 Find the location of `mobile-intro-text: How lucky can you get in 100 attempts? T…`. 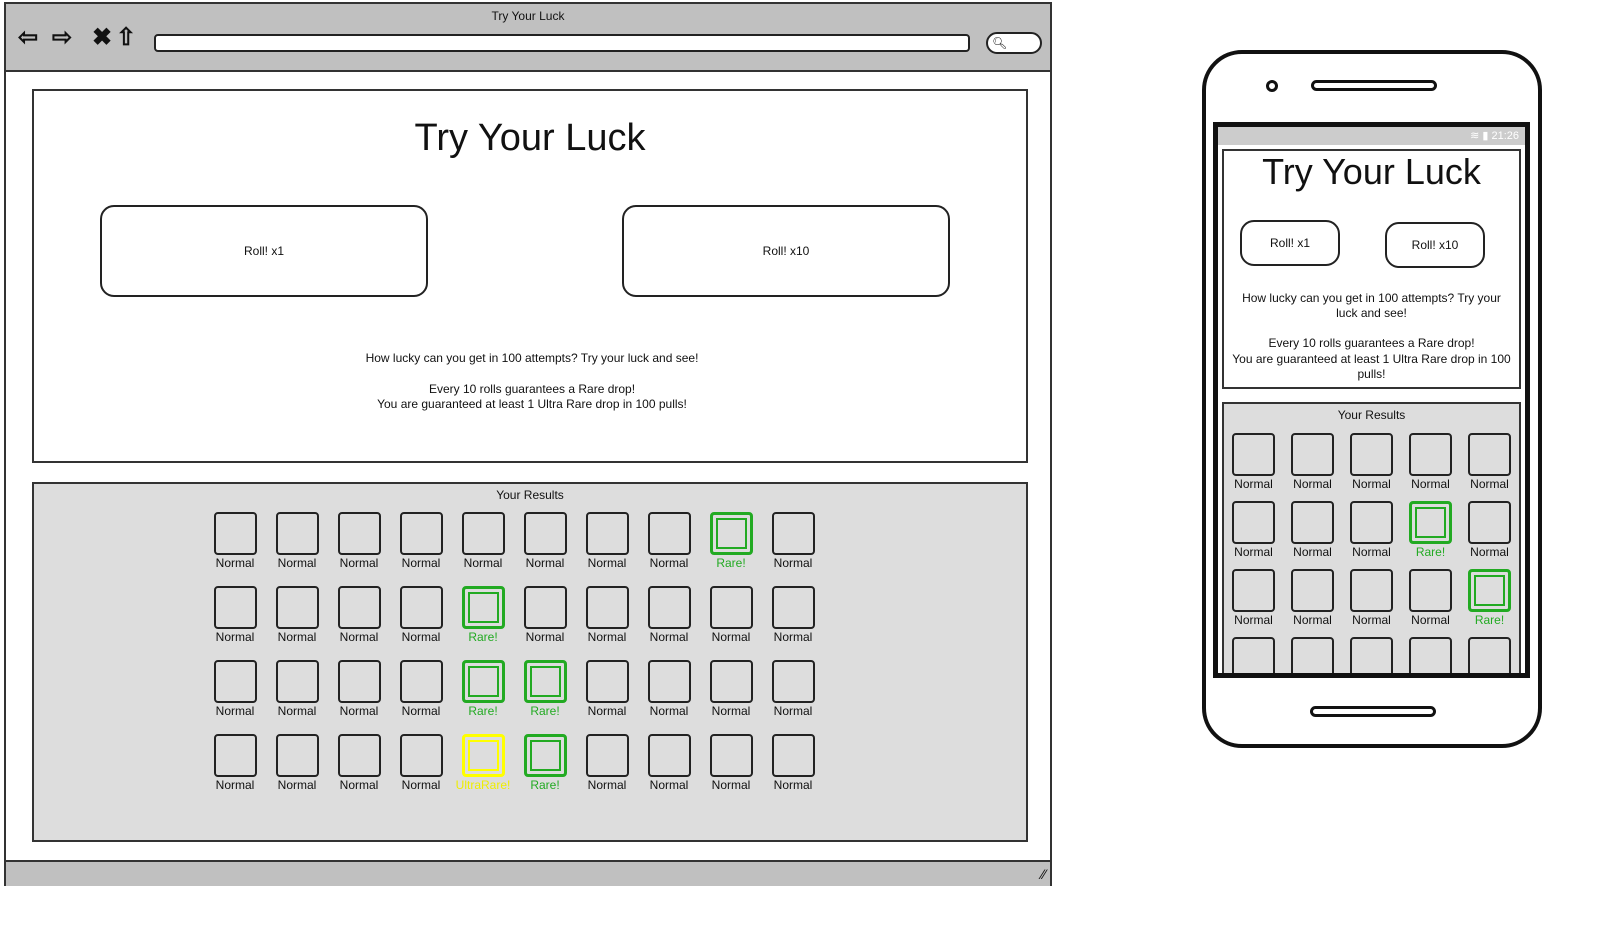

mobile-intro-text: How lucky can you get in 100 attempts? T… is located at coordinates (1371, 305).